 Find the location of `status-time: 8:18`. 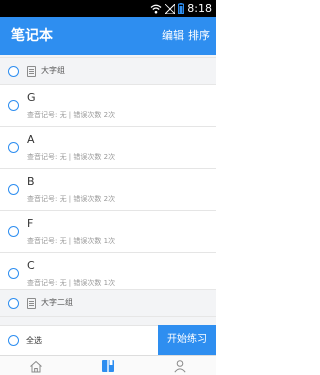

status-time: 8:18 is located at coordinates (199, 8).